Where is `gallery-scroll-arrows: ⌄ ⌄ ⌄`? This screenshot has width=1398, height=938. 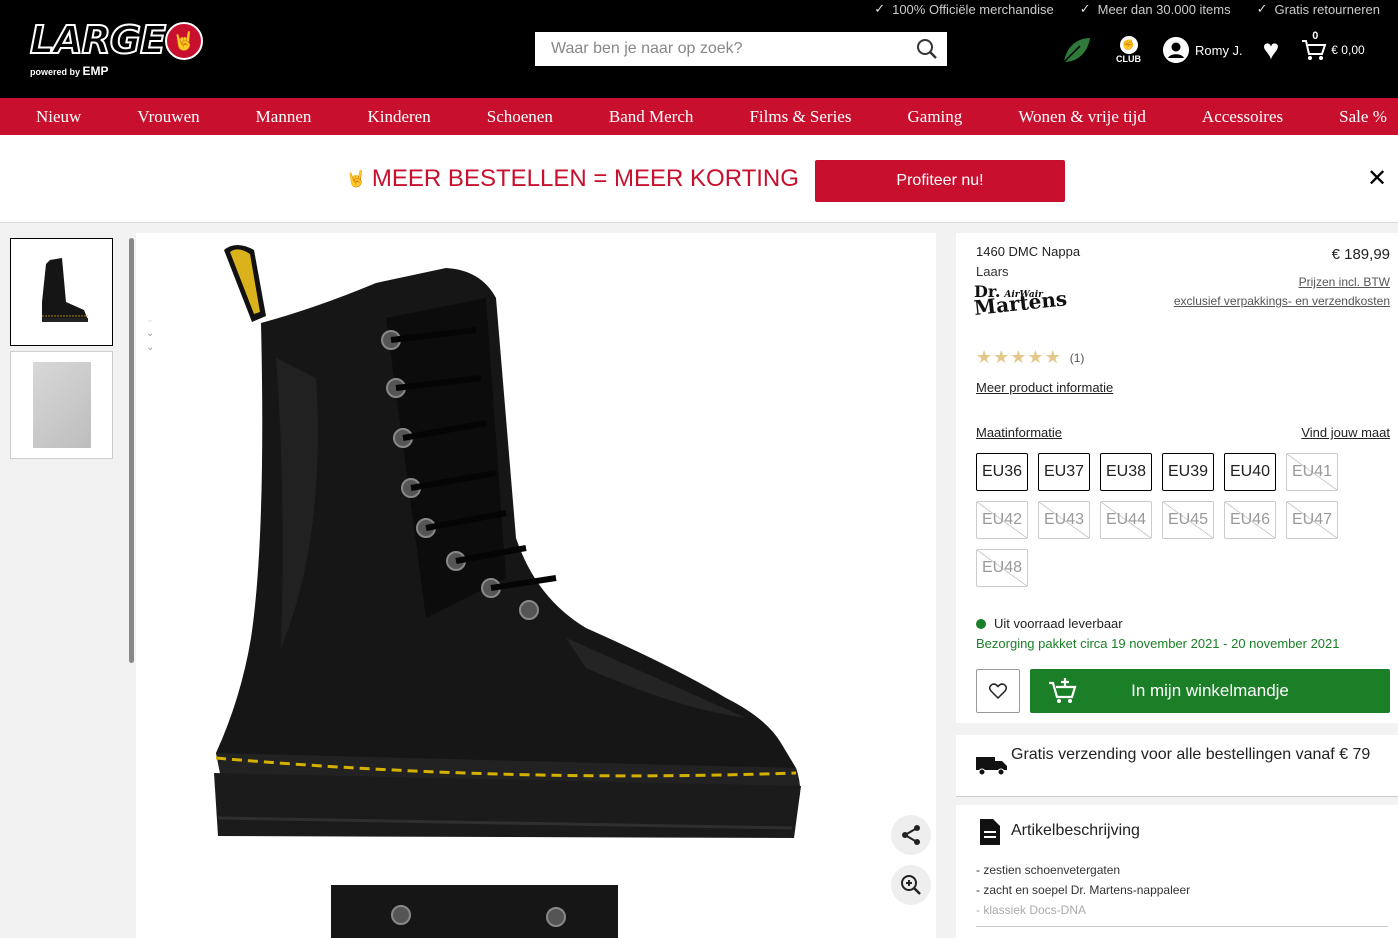
gallery-scroll-arrows: ⌄ ⌄ ⌄ is located at coordinates (150, 334).